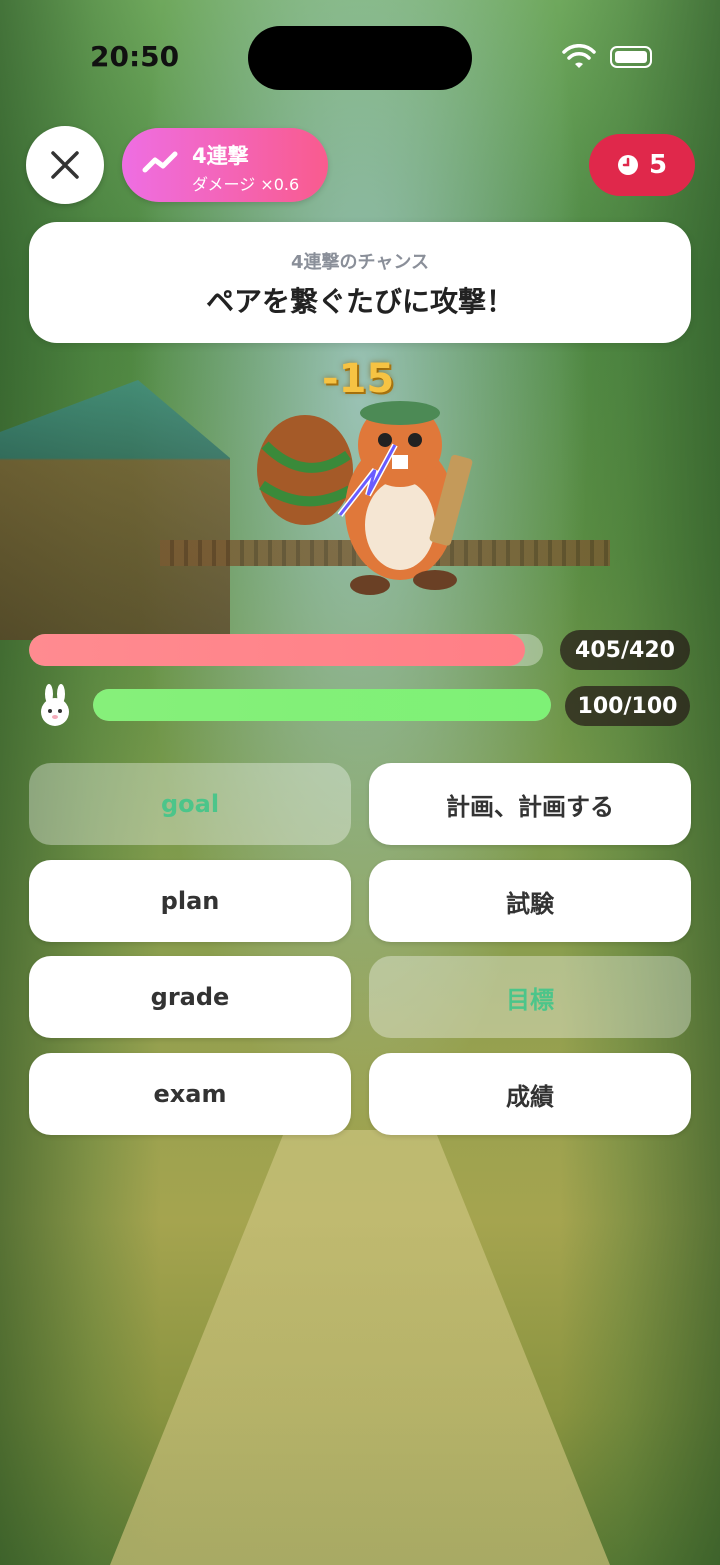 This screenshot has height=1565, width=720. Describe the element at coordinates (135, 56) in the screenshot. I see `status-time: 20:50` at that location.